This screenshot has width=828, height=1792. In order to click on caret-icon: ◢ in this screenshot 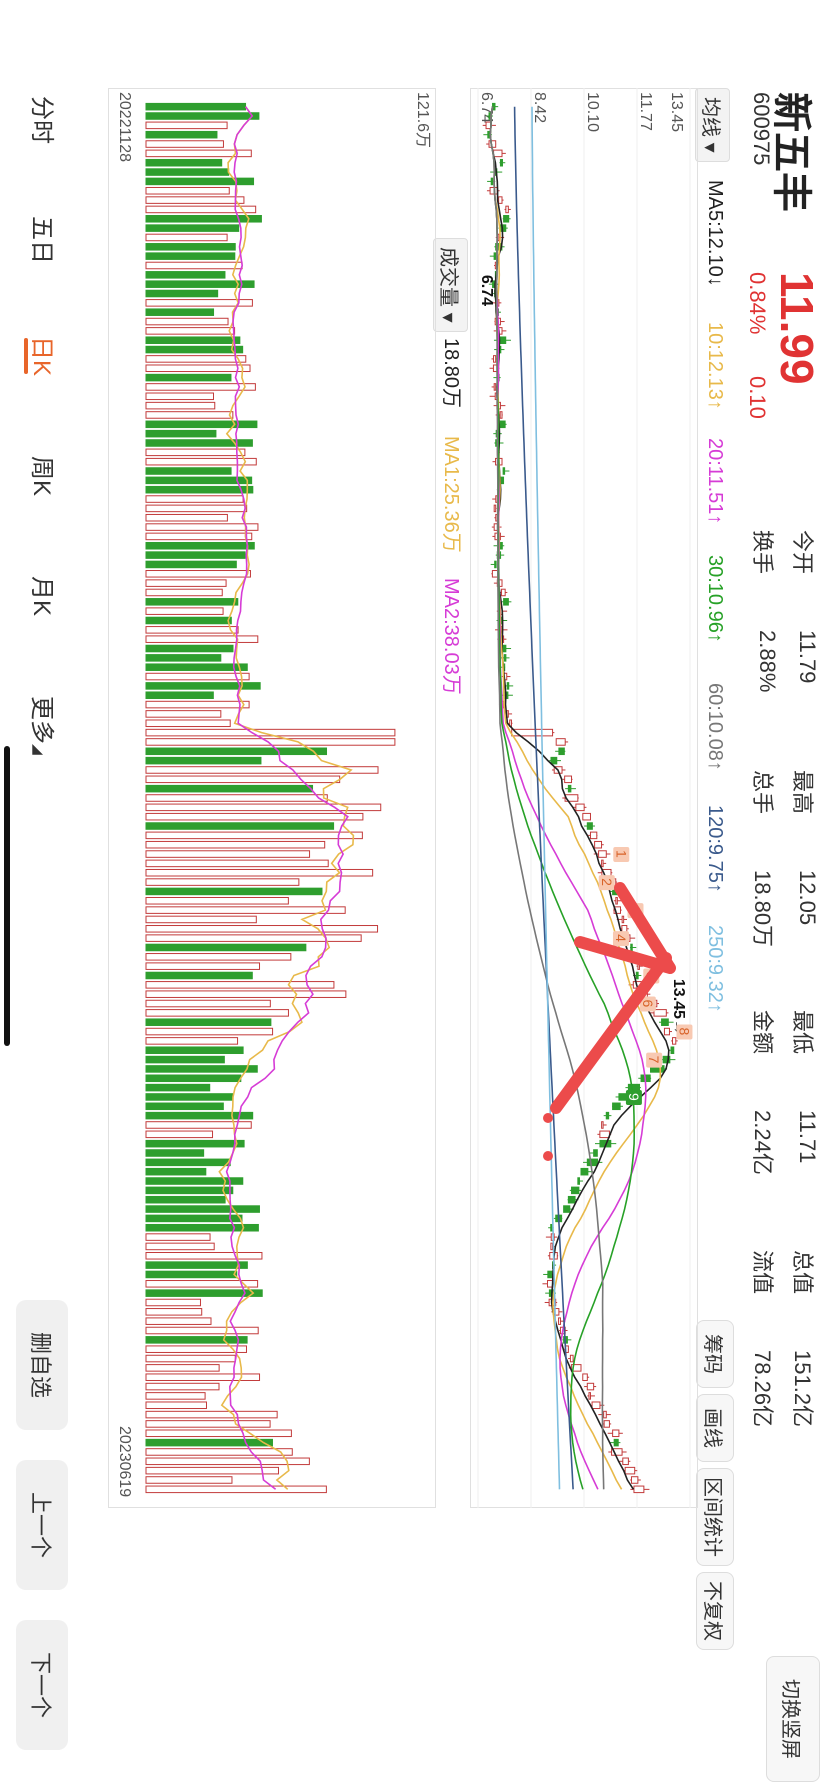, I will do `click(39, 749)`.